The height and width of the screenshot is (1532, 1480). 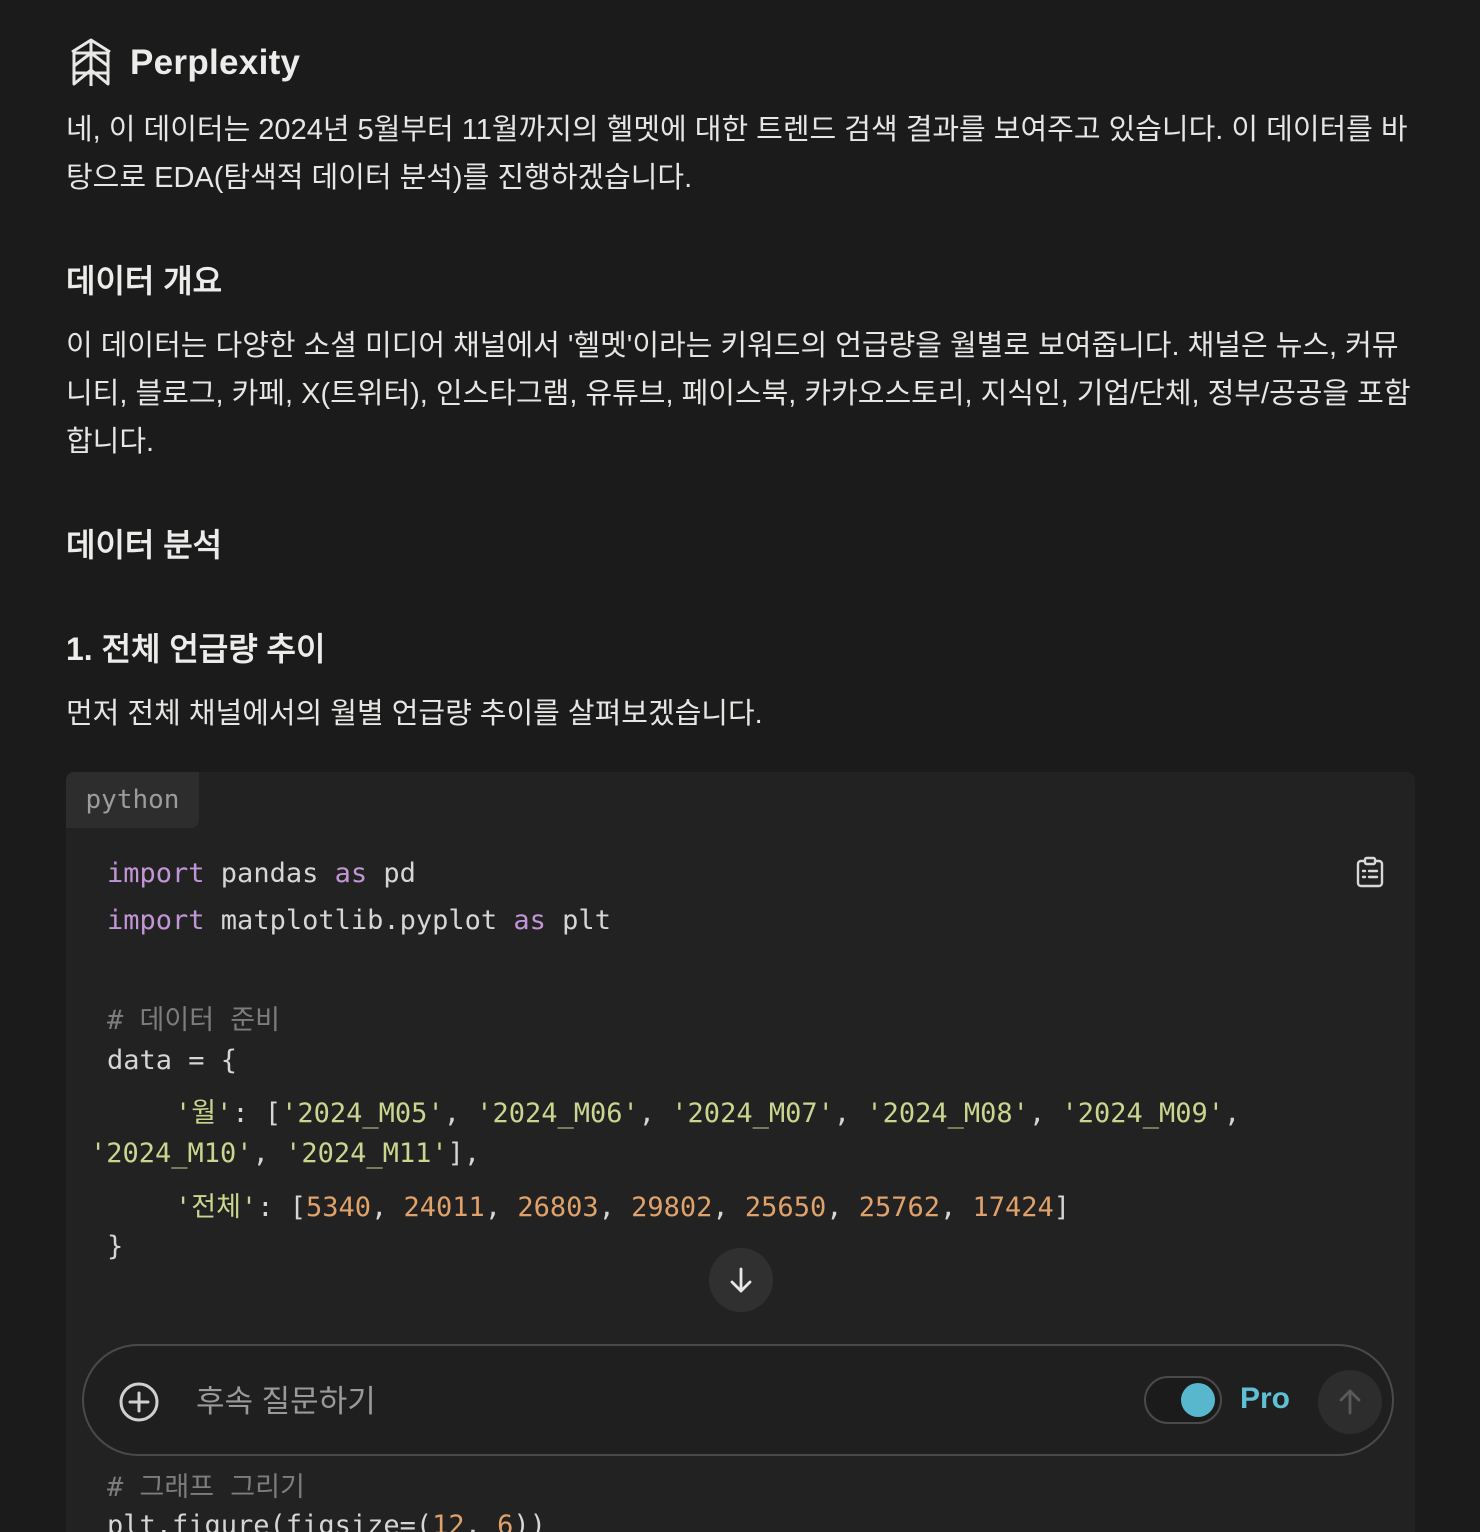 I want to click on perplexity-logo-icon, so click(x=91, y=62).